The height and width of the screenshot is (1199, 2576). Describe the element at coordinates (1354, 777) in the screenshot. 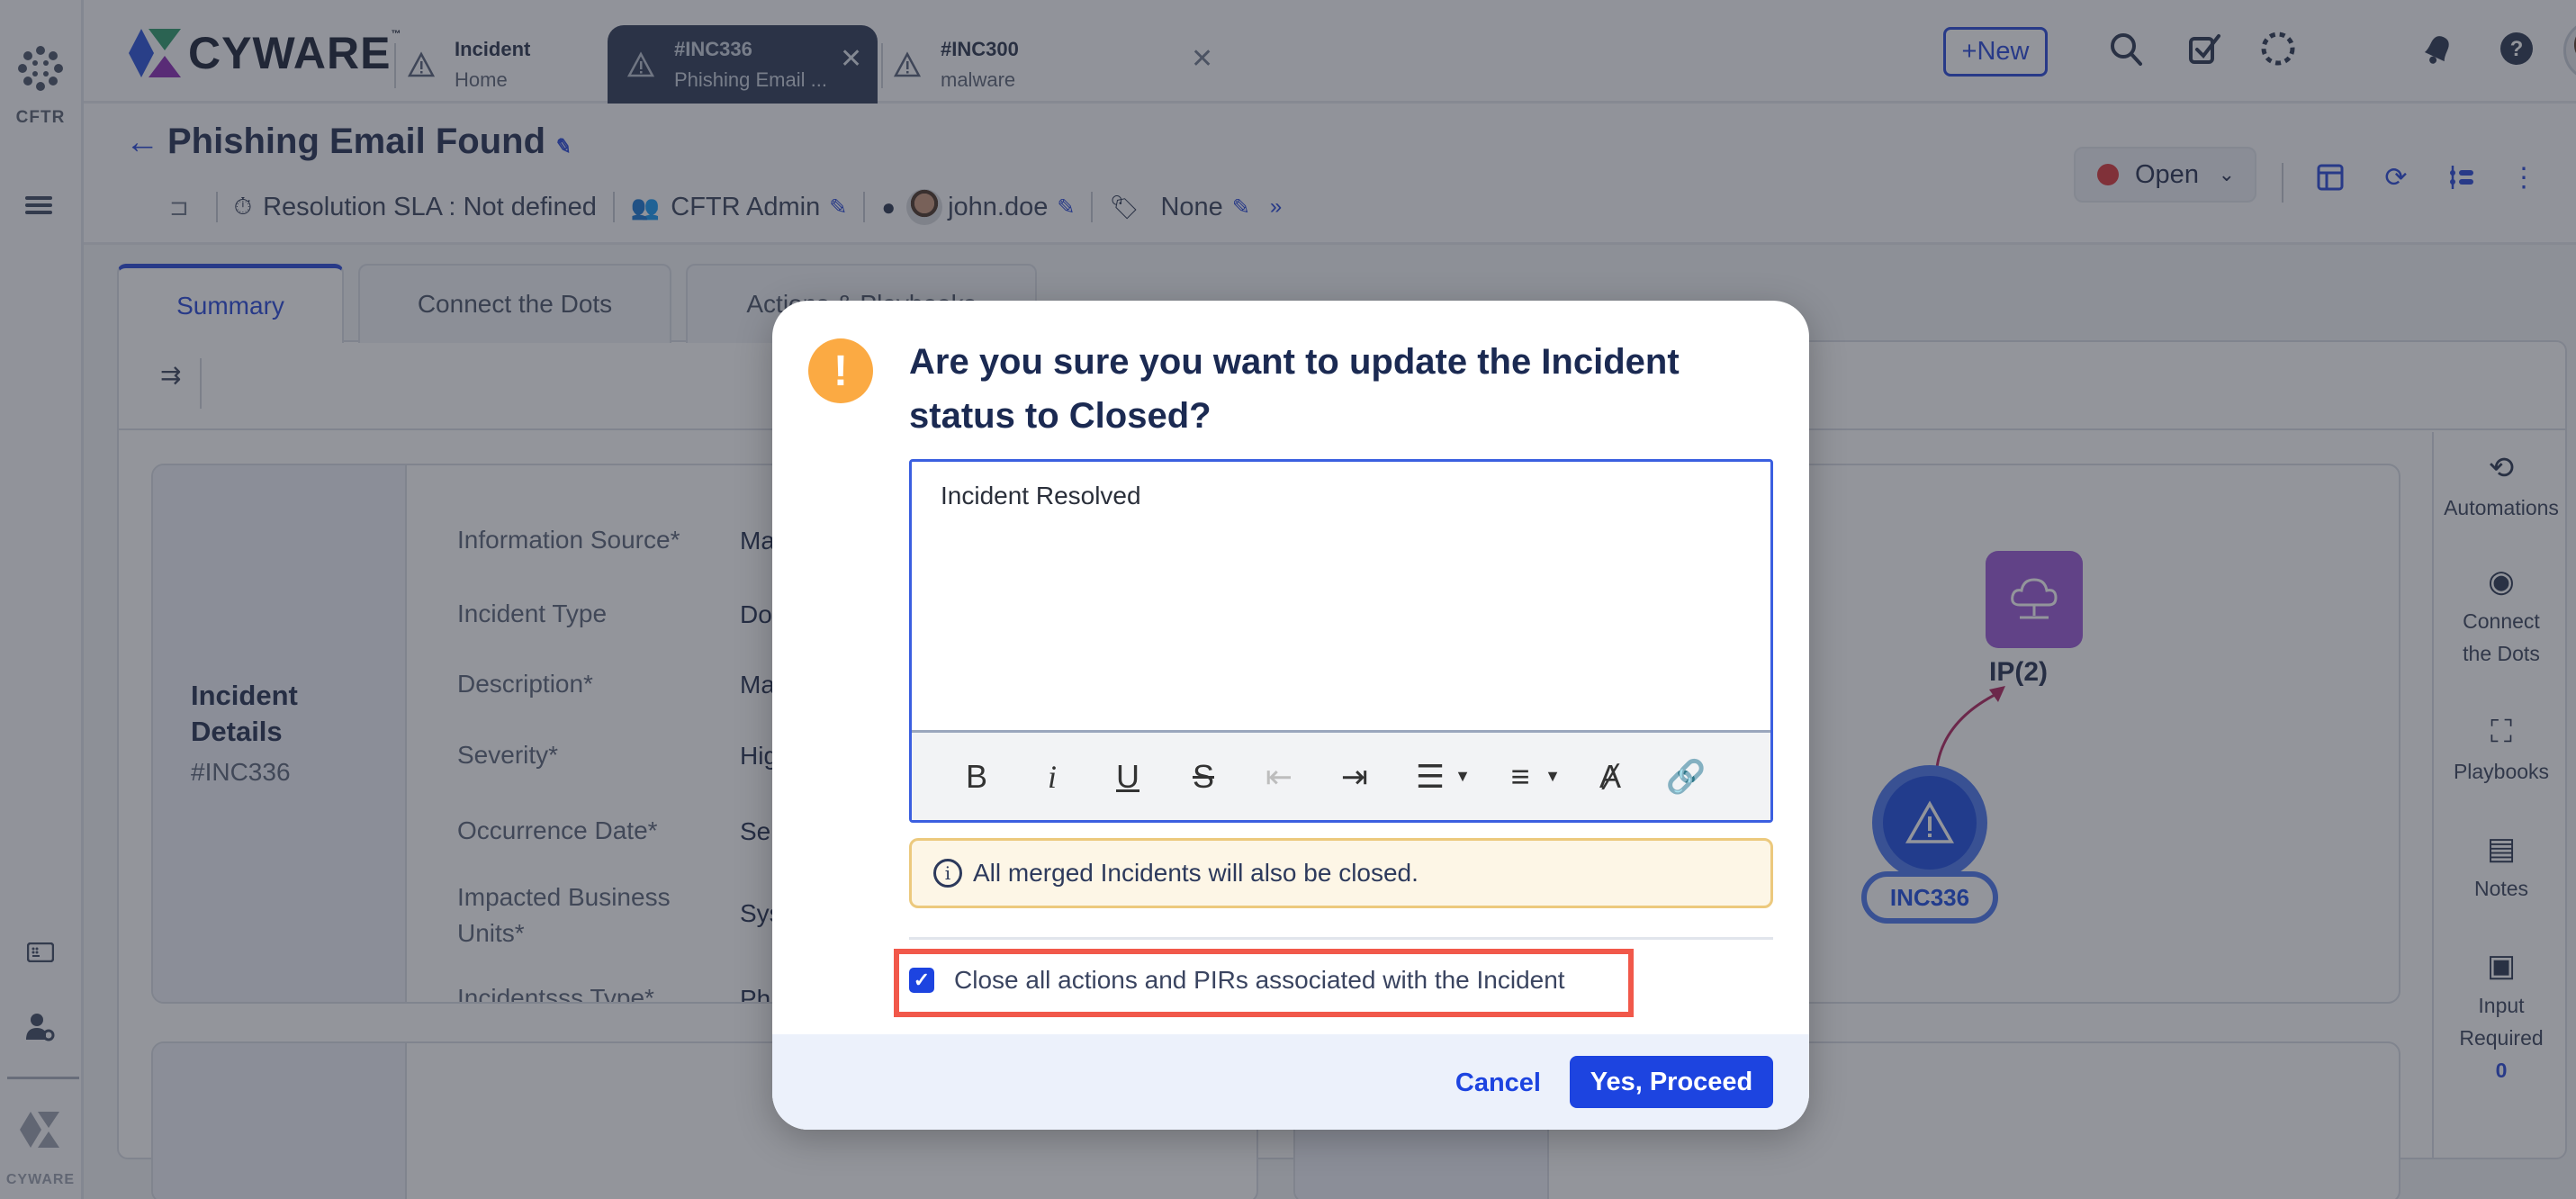

I see `indent-icon: ⇥` at that location.